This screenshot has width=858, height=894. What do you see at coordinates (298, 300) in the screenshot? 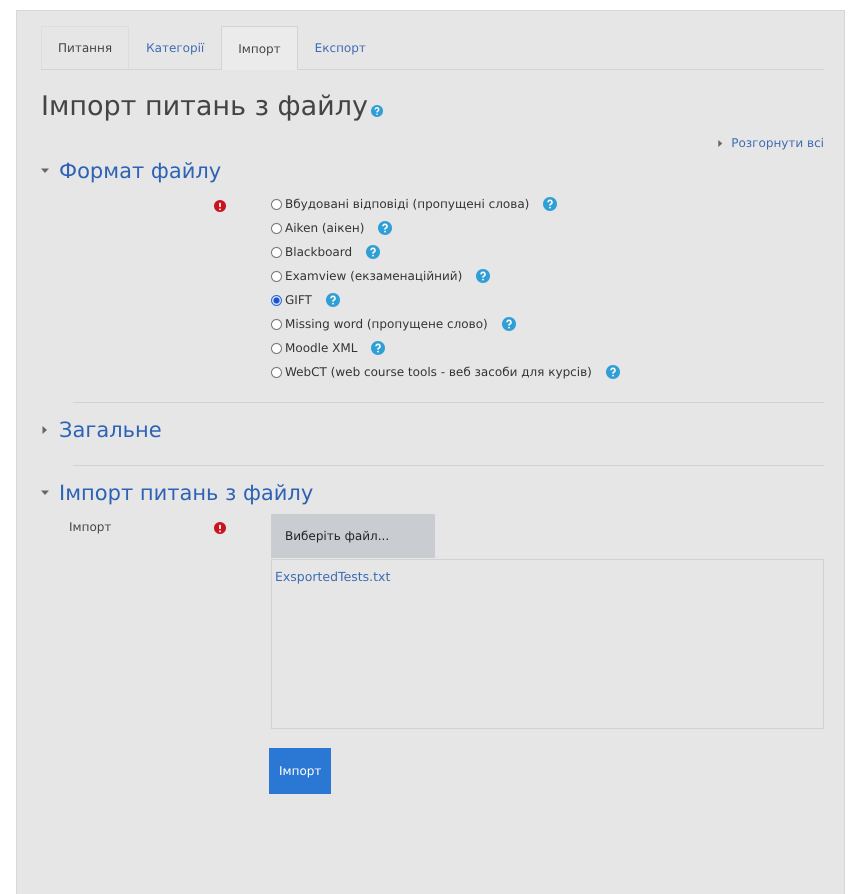
I see `radio-option: GIFT` at bounding box center [298, 300].